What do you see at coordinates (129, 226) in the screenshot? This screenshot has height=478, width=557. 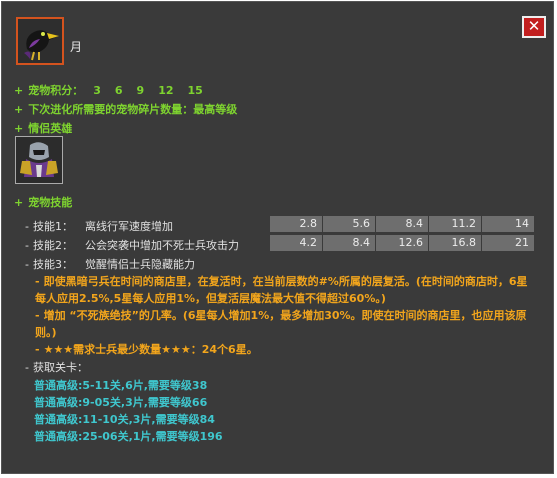 I see `skill-1-desc: 离线行军速度增加` at bounding box center [129, 226].